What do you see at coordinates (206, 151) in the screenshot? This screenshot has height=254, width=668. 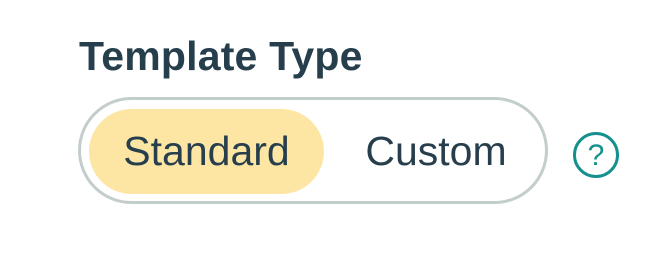 I see `template-type-option-standard: Standard` at bounding box center [206, 151].